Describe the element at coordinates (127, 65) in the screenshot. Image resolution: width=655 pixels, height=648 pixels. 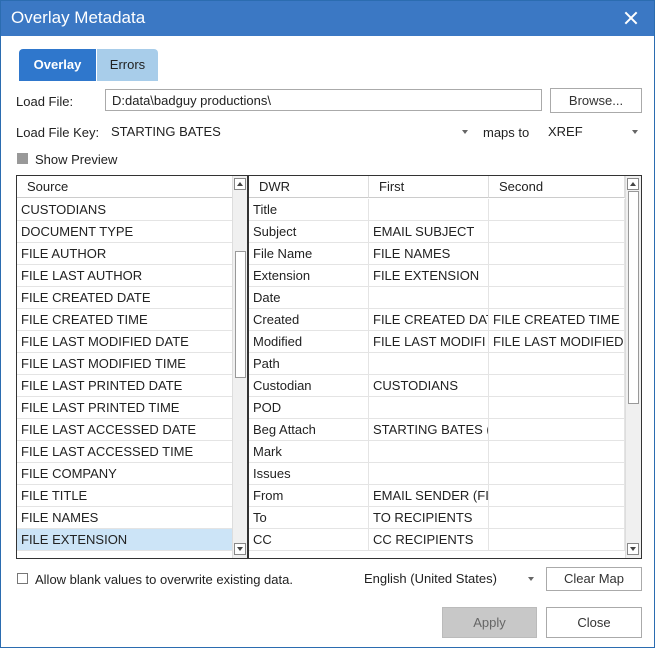
I see `tab-errors: Errors` at that location.